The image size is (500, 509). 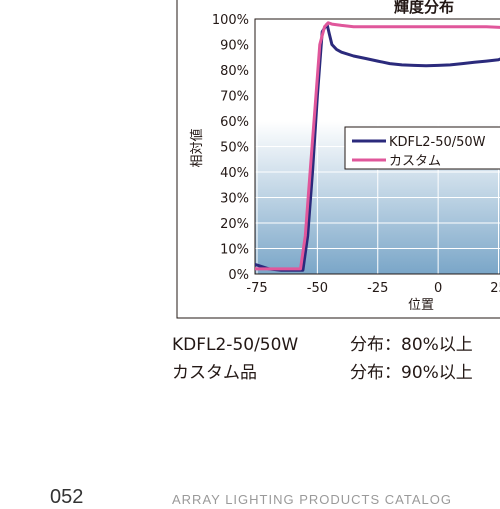 What do you see at coordinates (234, 122) in the screenshot?
I see `y-tick-label: 60%` at bounding box center [234, 122].